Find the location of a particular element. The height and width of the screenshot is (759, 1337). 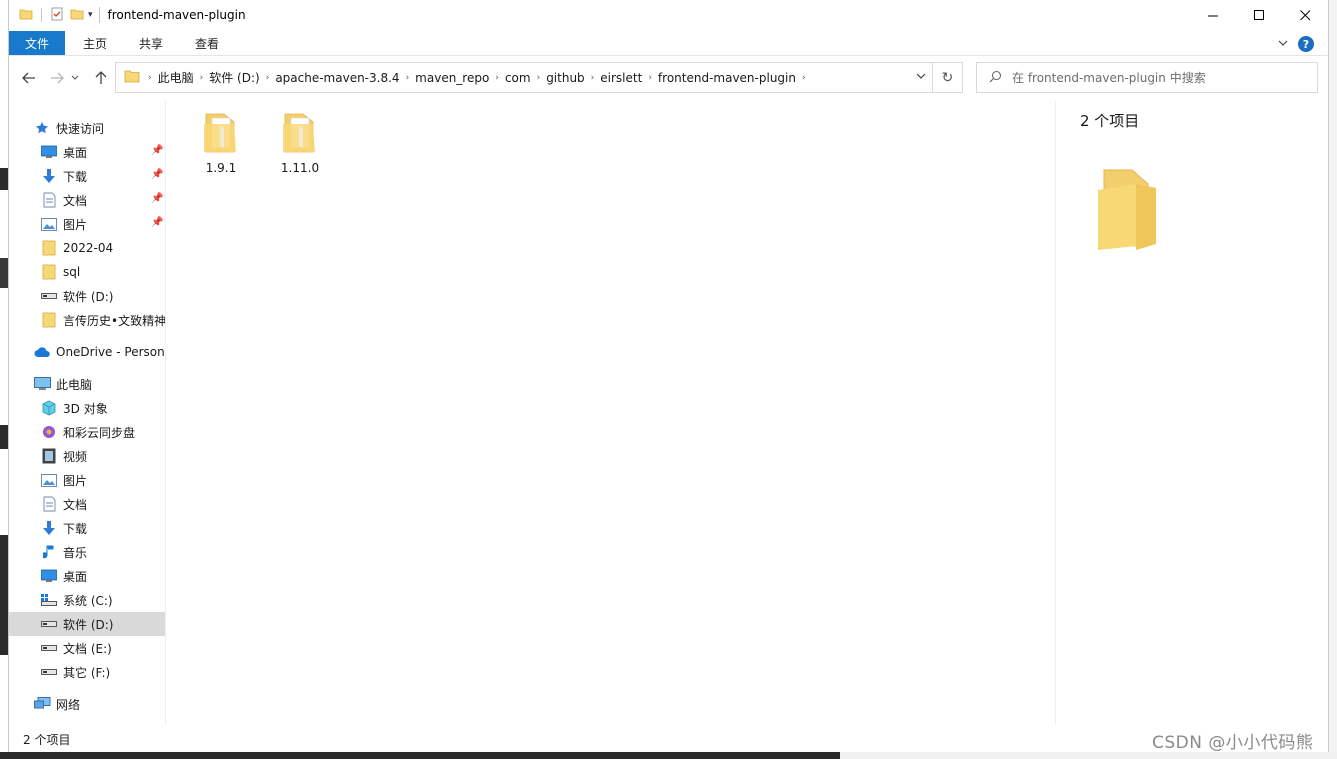

breadcrumb-eirslett: eirslett is located at coordinates (621, 78).